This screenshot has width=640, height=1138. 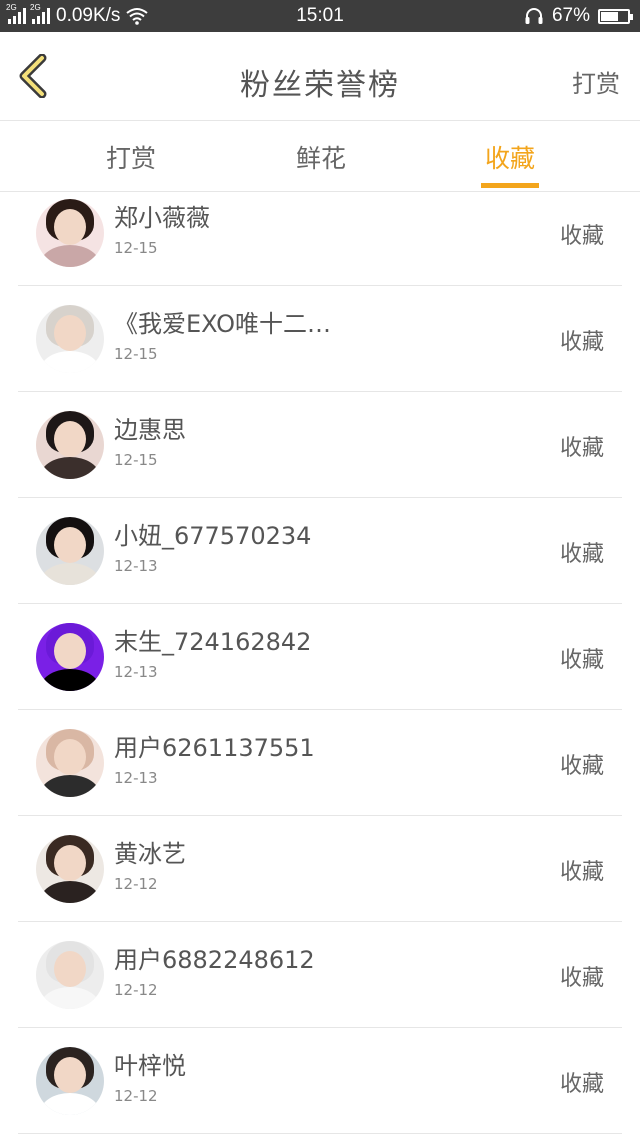 What do you see at coordinates (320, 16) in the screenshot?
I see `status-bar: 2G 2G 0.09K/s 15:01 67%` at bounding box center [320, 16].